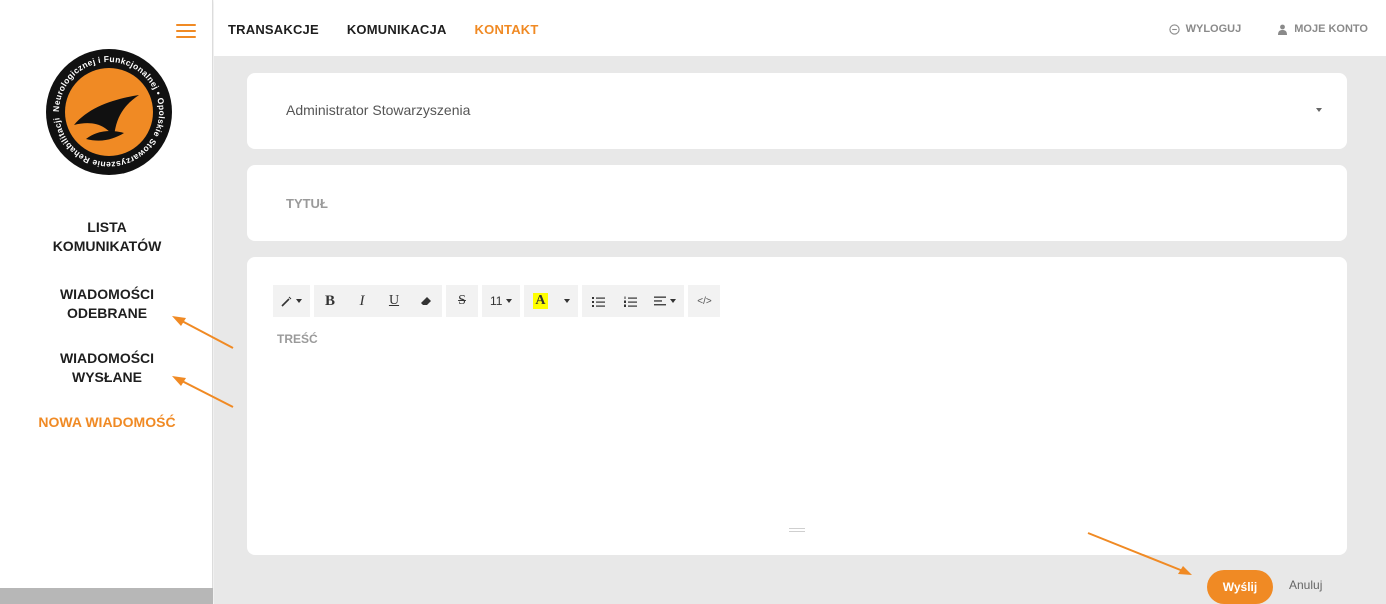  I want to click on toolbar-group-color: A, so click(551, 301).